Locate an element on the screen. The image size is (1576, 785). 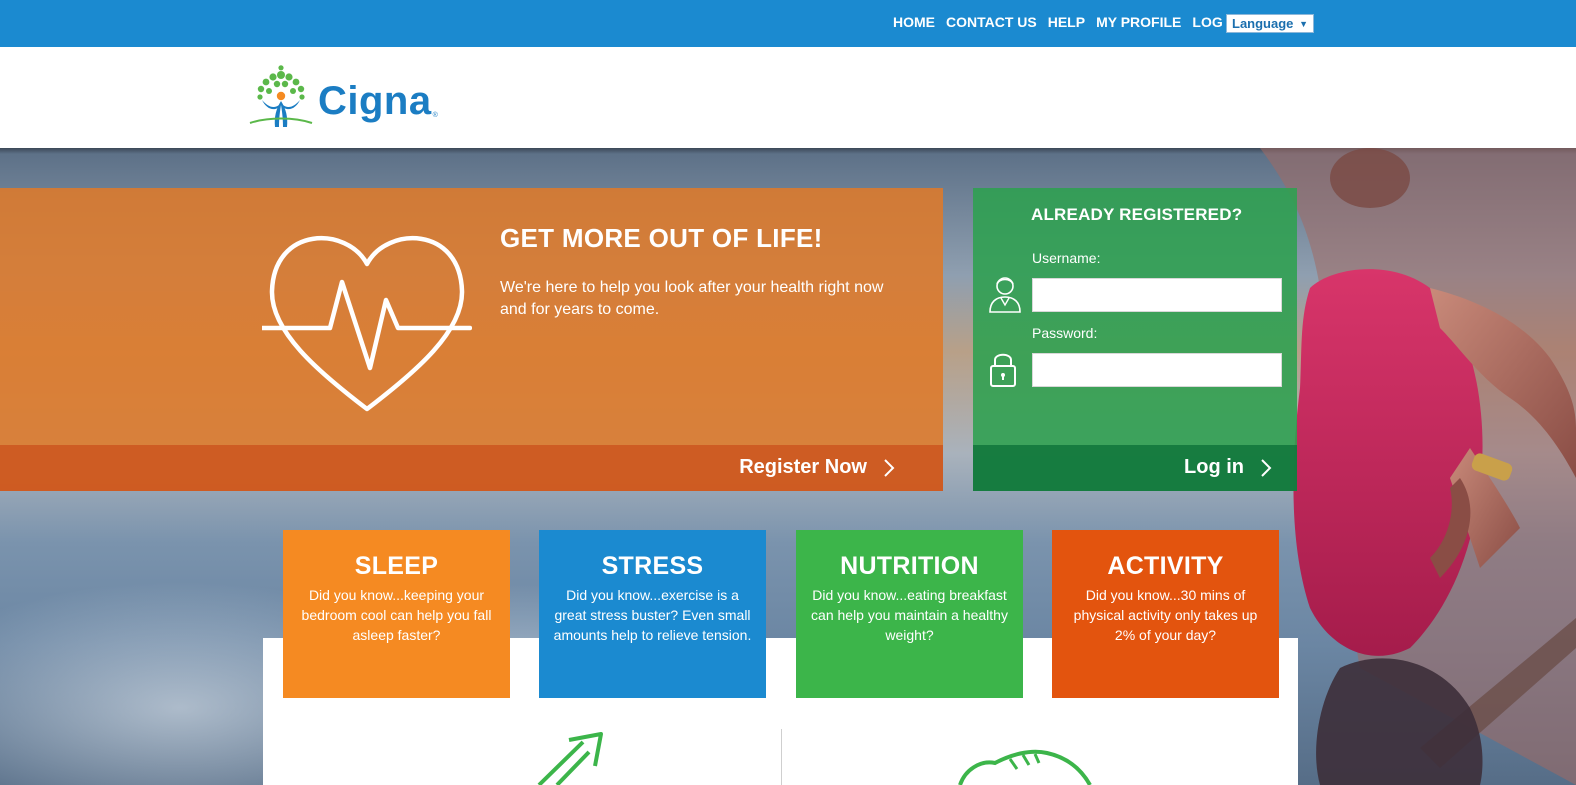
nav-my-profile-link: MY PROFILE is located at coordinates (1138, 22).